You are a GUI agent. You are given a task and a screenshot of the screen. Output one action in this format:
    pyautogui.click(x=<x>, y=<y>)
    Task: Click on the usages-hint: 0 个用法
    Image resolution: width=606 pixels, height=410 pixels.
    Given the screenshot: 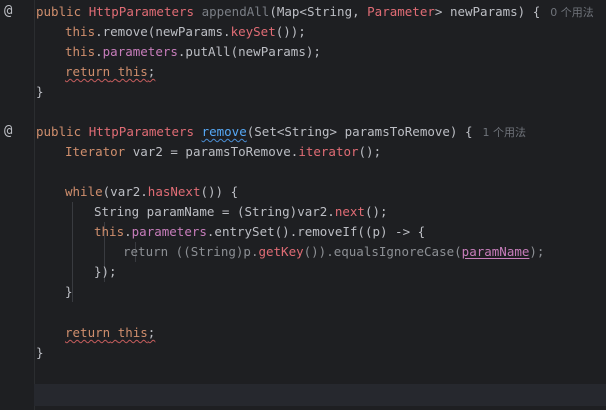 What is the action you would take?
    pyautogui.click(x=572, y=12)
    